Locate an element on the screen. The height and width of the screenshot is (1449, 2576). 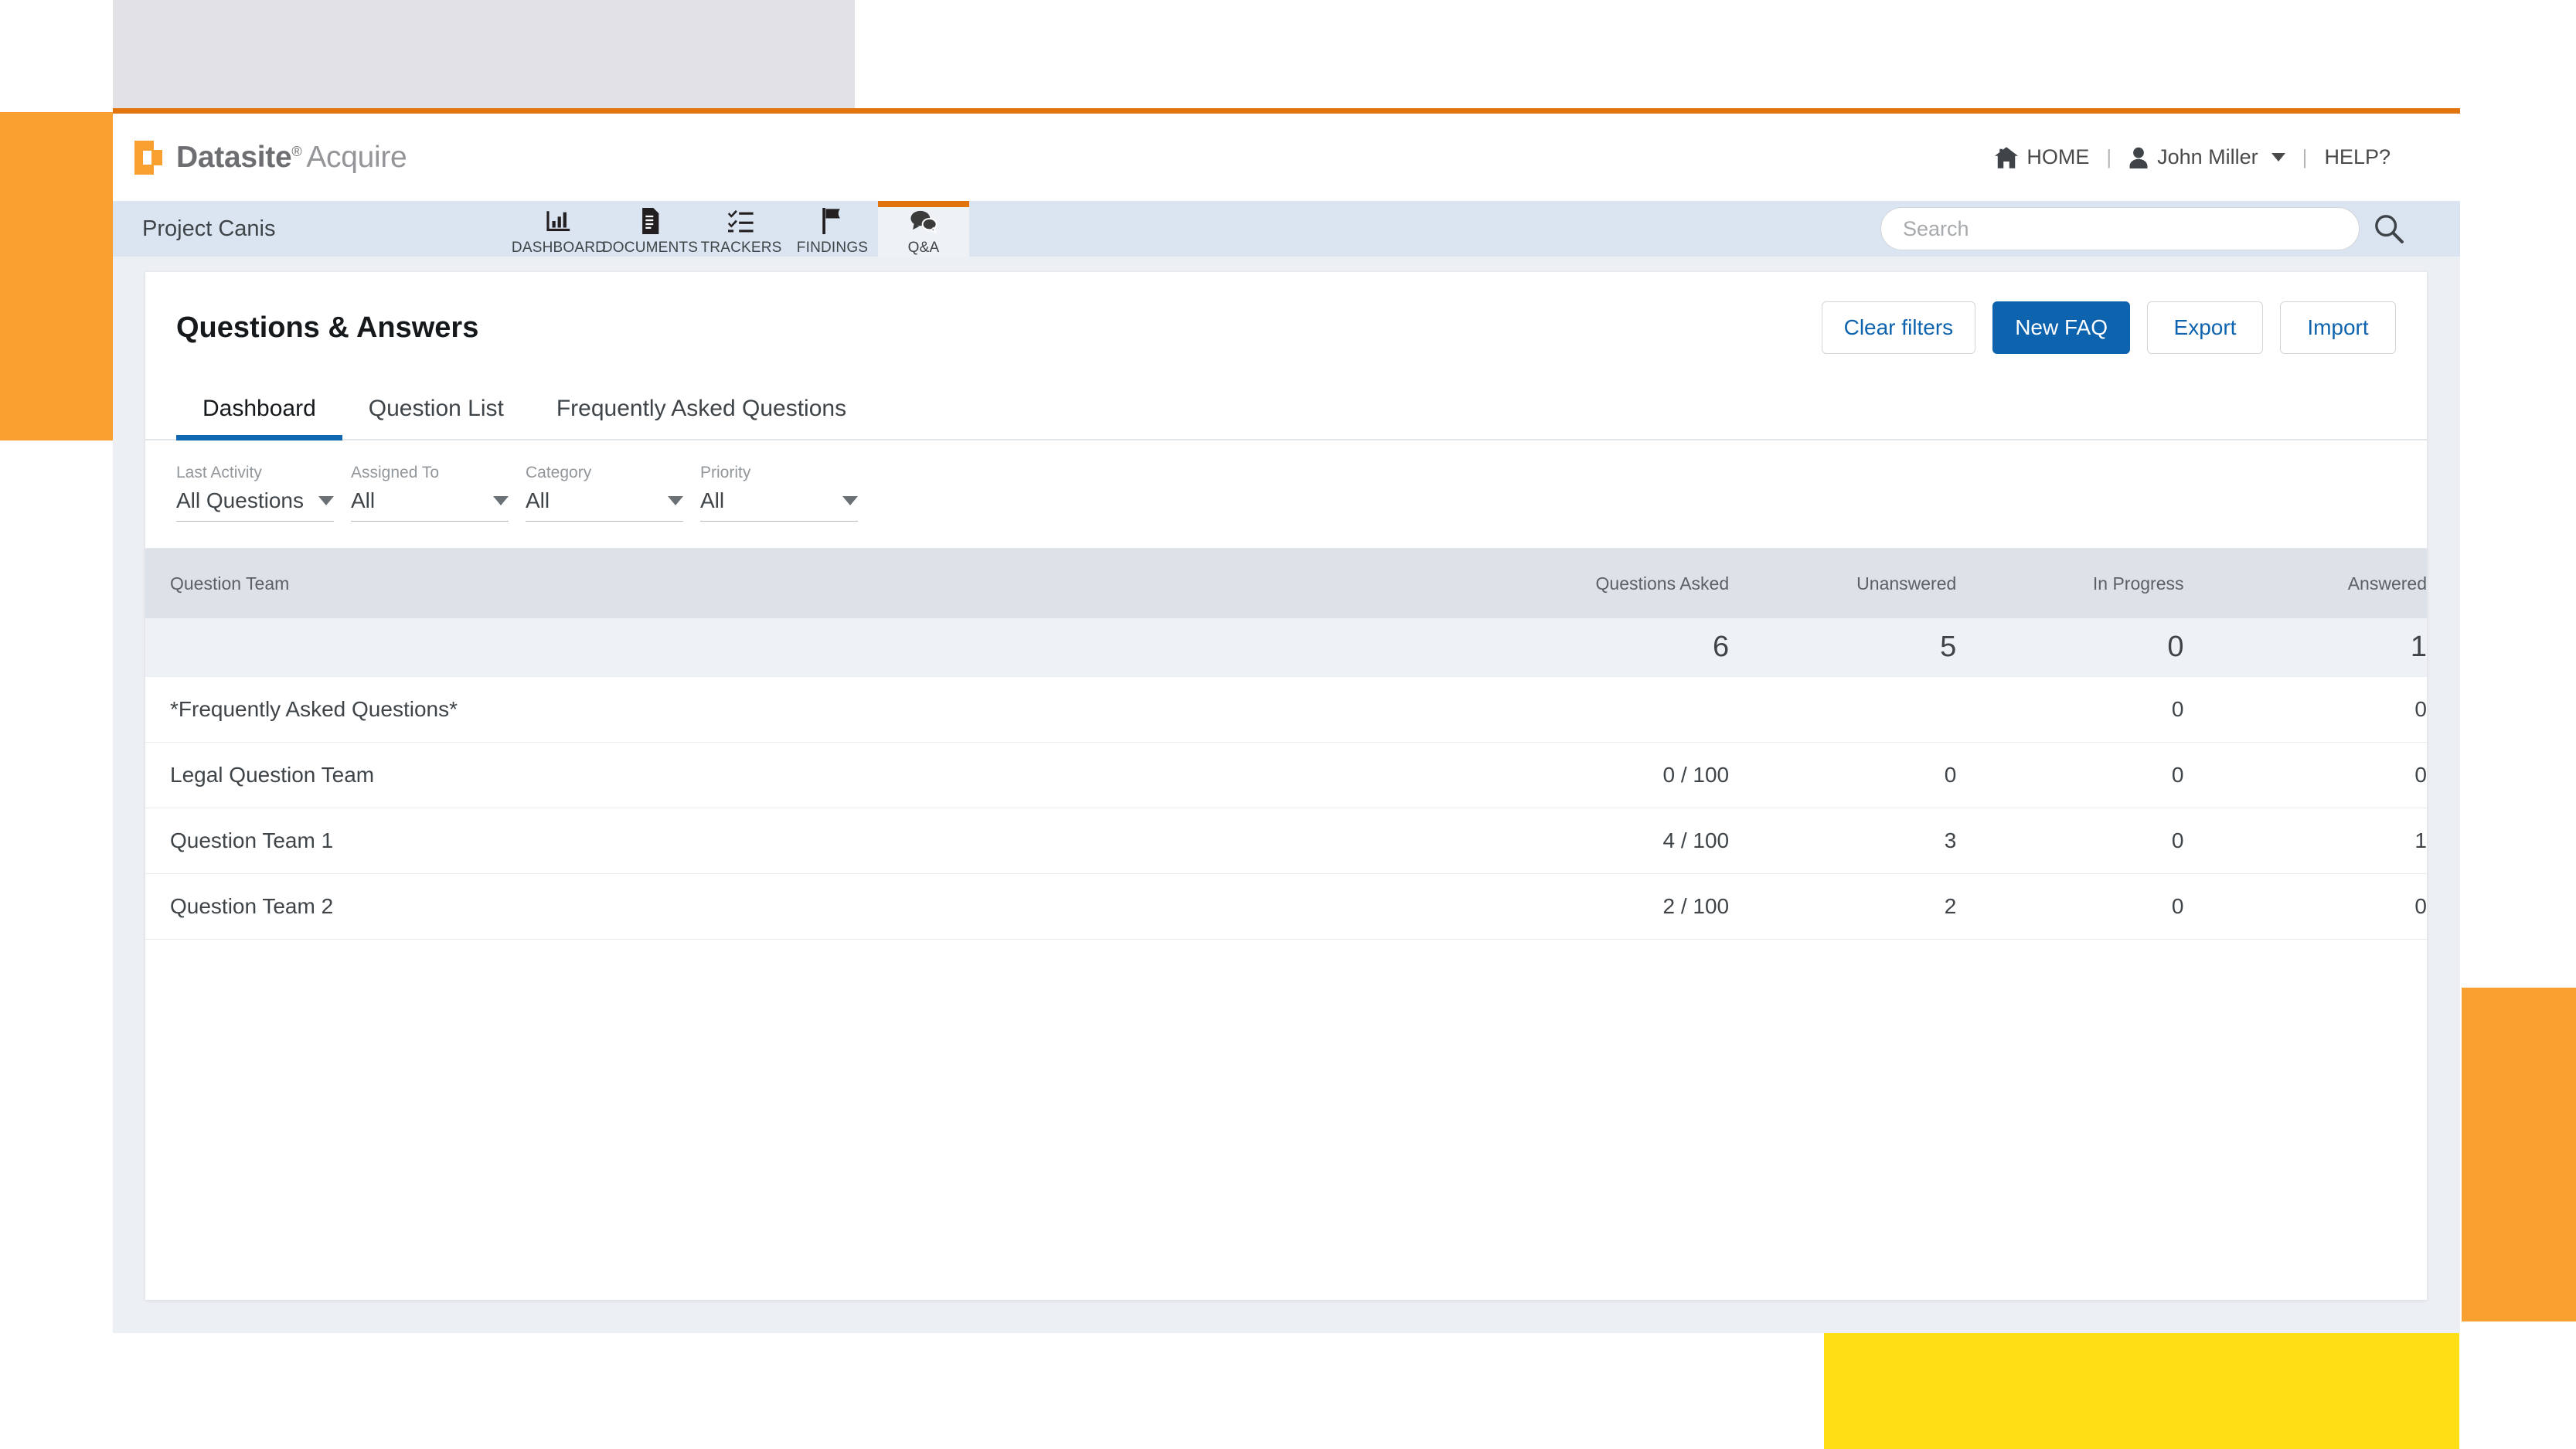
tab-question-list: Question List is located at coordinates (436, 411).